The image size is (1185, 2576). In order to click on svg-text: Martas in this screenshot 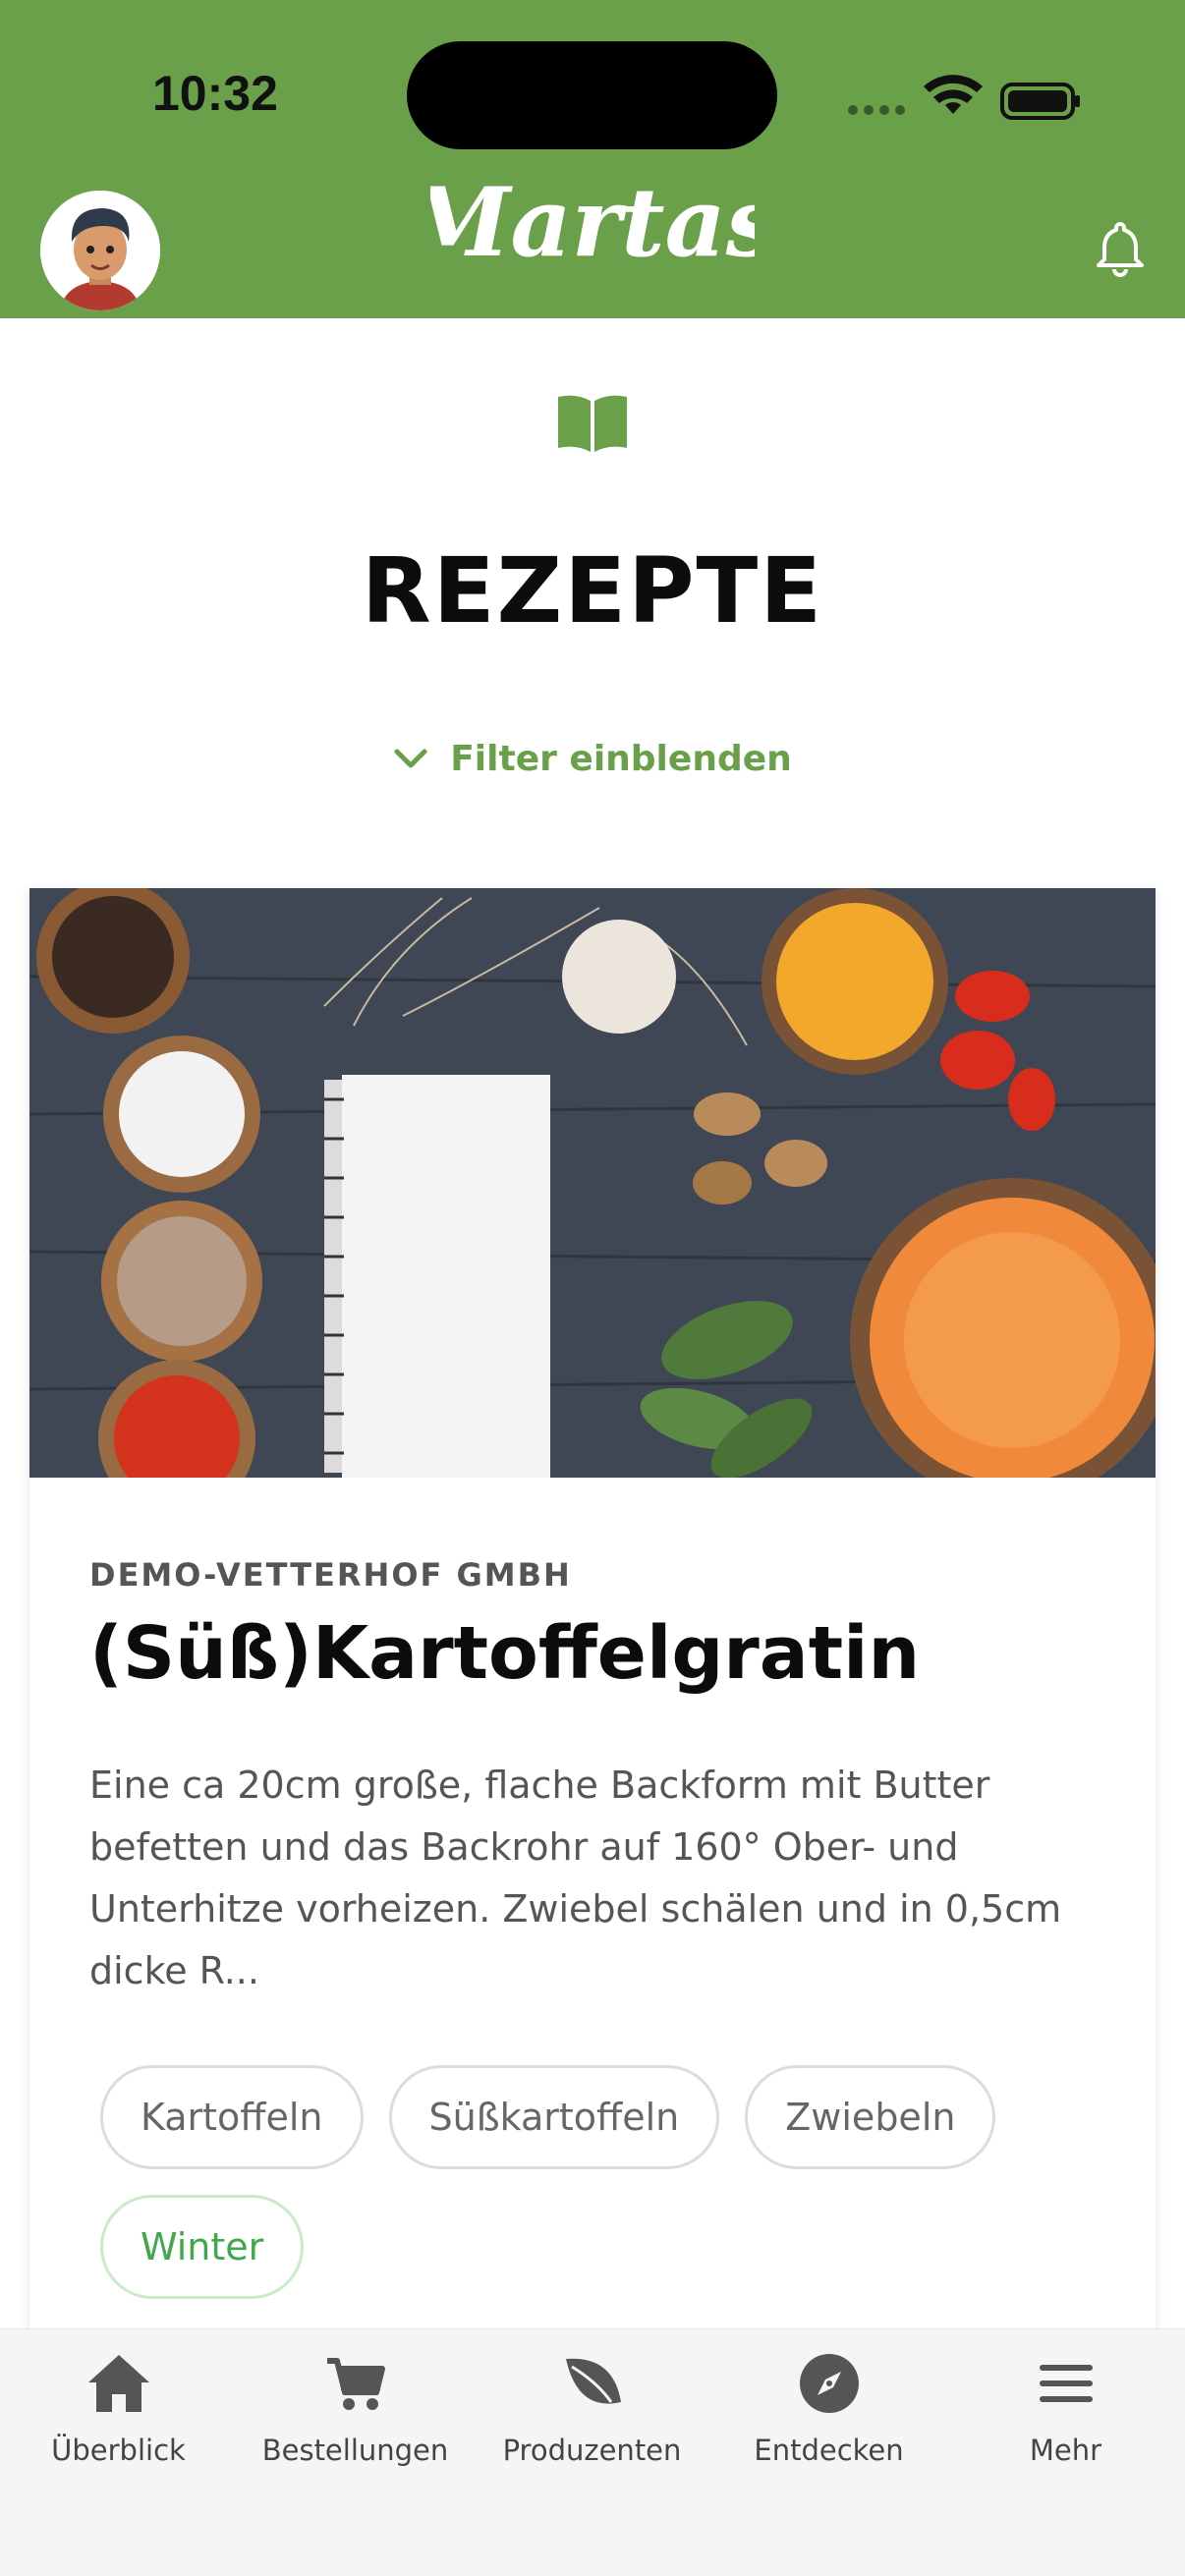, I will do `click(592, 222)`.